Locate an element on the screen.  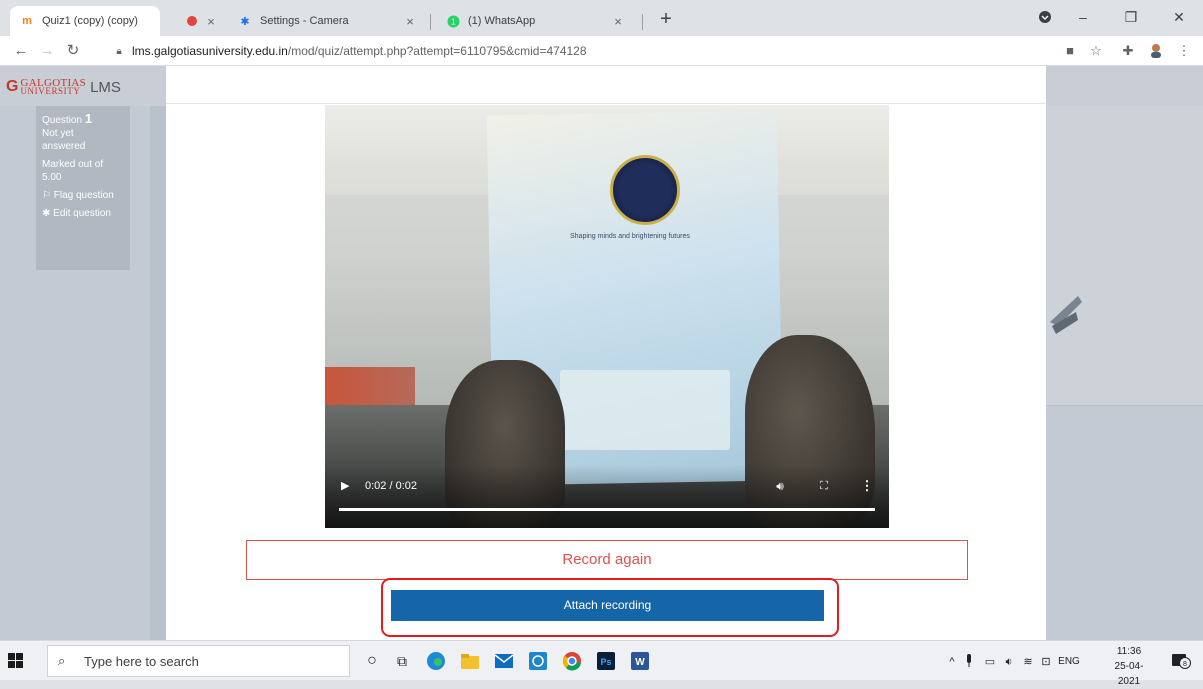
battery-icon: ▭ is located at coordinates (990, 662).